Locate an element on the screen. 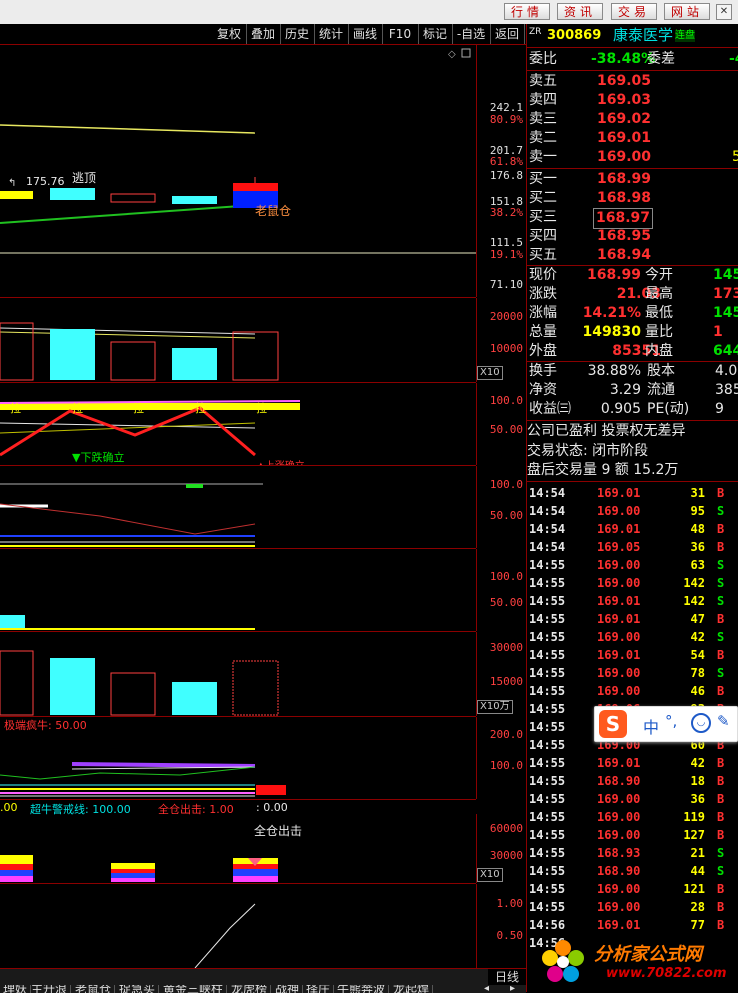  ask-level-label: 卖五 is located at coordinates (543, 81).